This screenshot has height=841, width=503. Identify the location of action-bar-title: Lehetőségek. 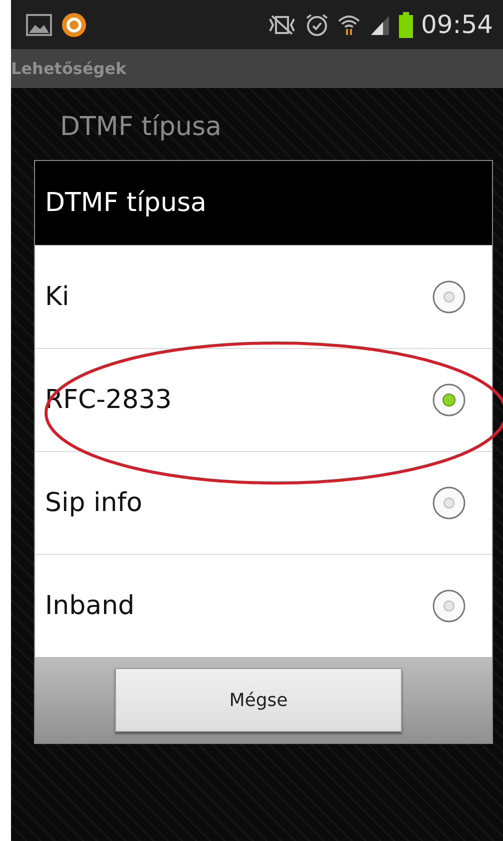
(68, 68).